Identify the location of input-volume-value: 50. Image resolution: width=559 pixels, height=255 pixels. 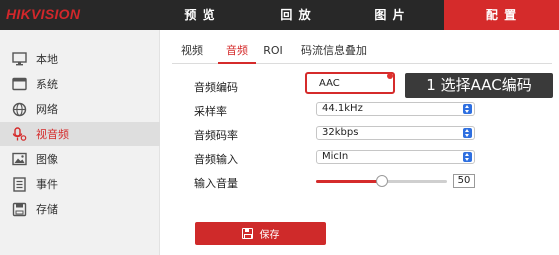
(464, 181).